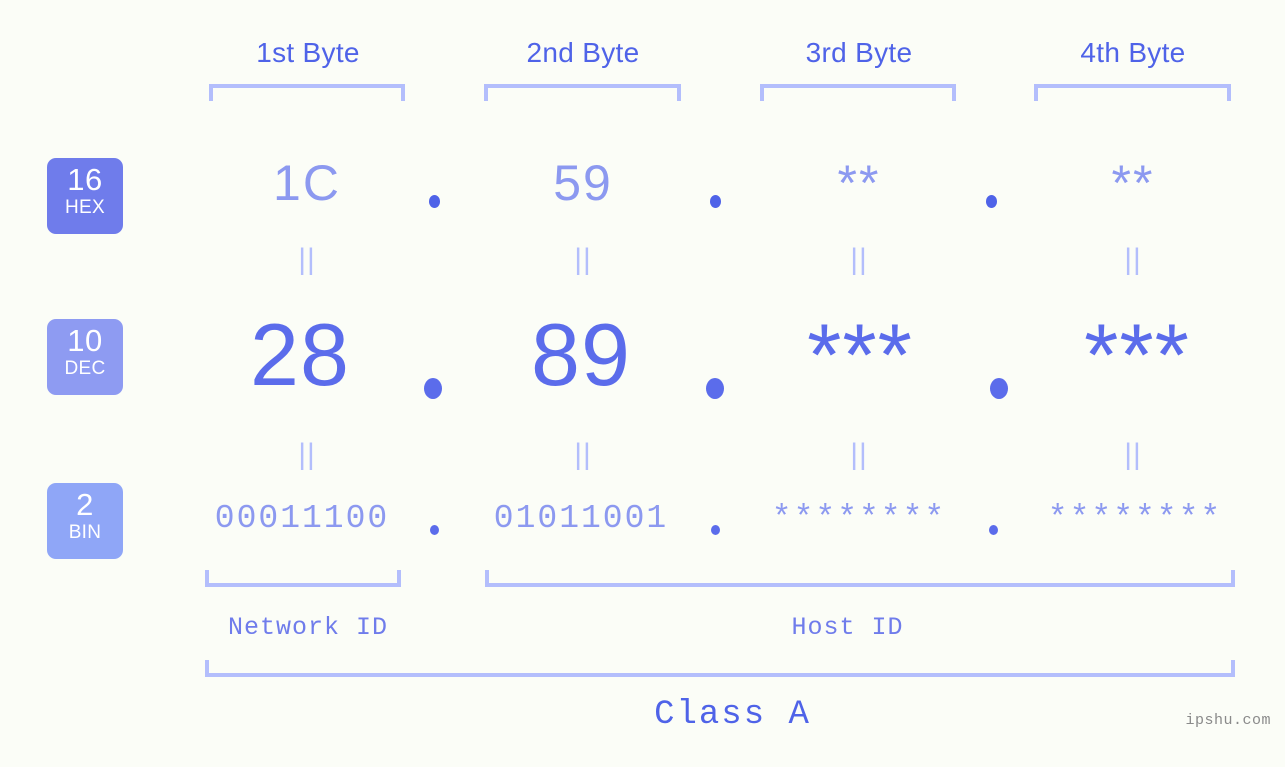 This screenshot has width=1285, height=767. What do you see at coordinates (859, 183) in the screenshot?
I see `hex-byte-3: **` at bounding box center [859, 183].